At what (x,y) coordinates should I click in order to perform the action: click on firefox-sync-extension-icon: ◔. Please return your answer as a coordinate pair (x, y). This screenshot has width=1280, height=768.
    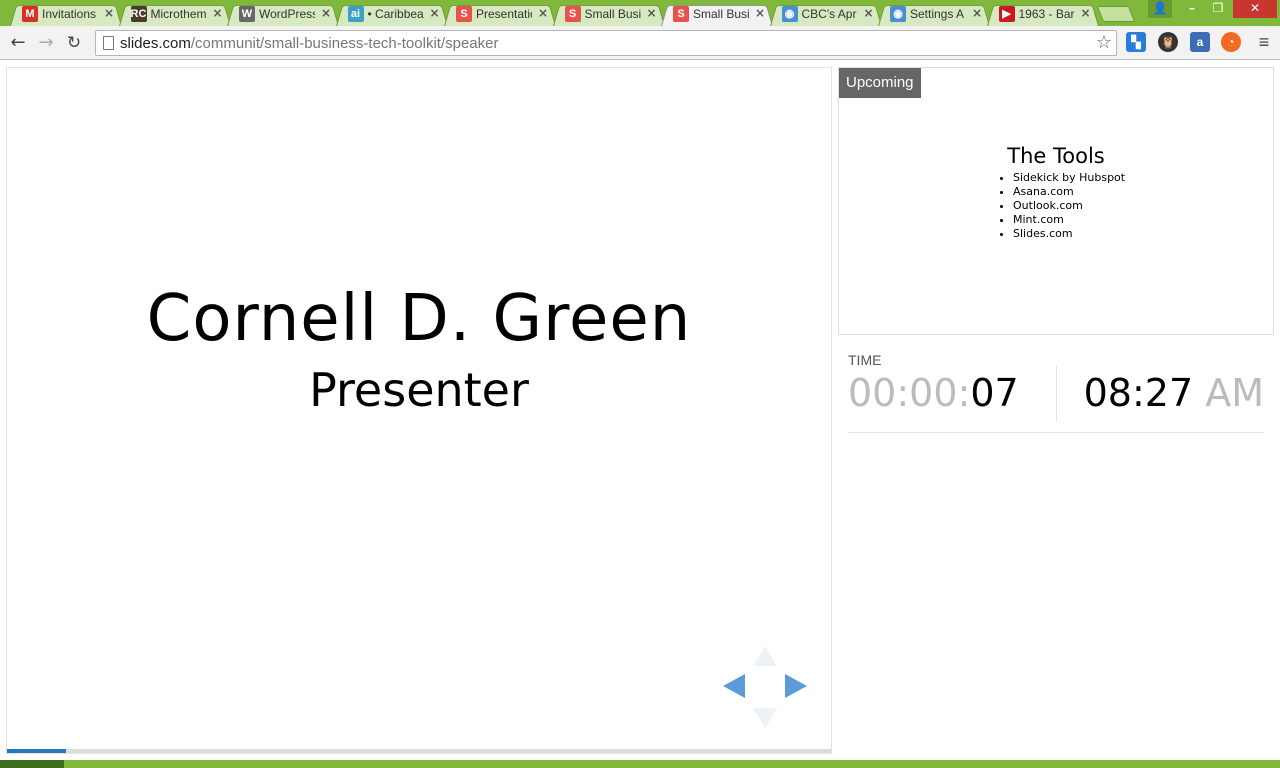
    Looking at the image, I should click on (1231, 42).